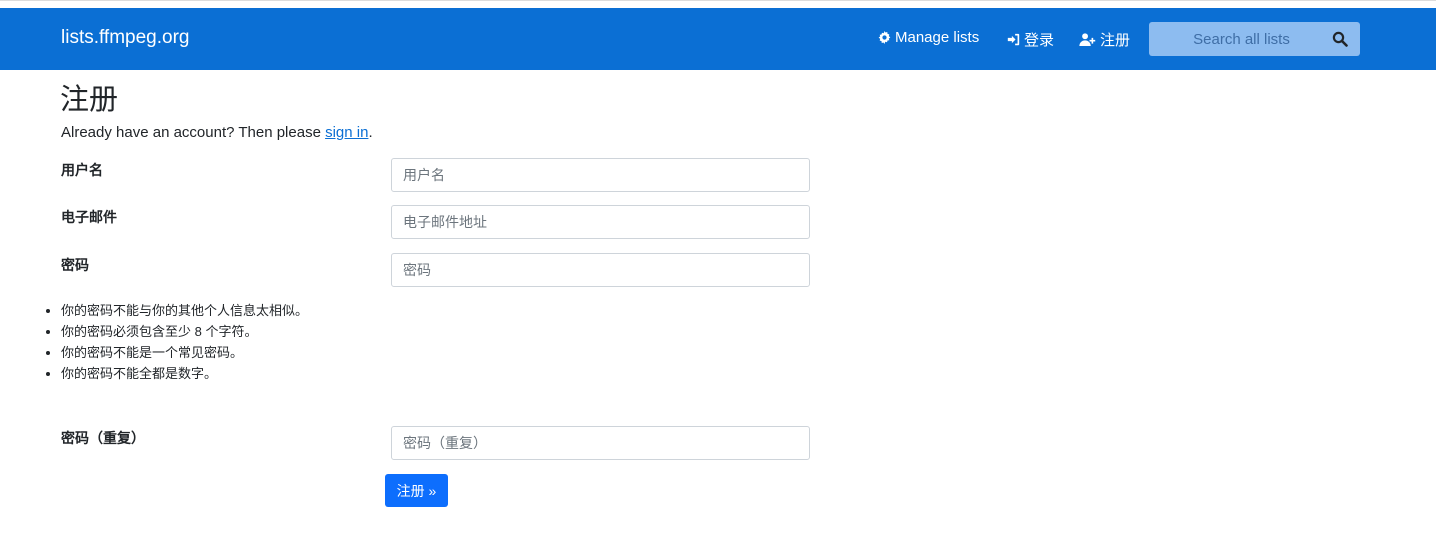  Describe the element at coordinates (75, 265) in the screenshot. I see `password-label: 密码` at that location.